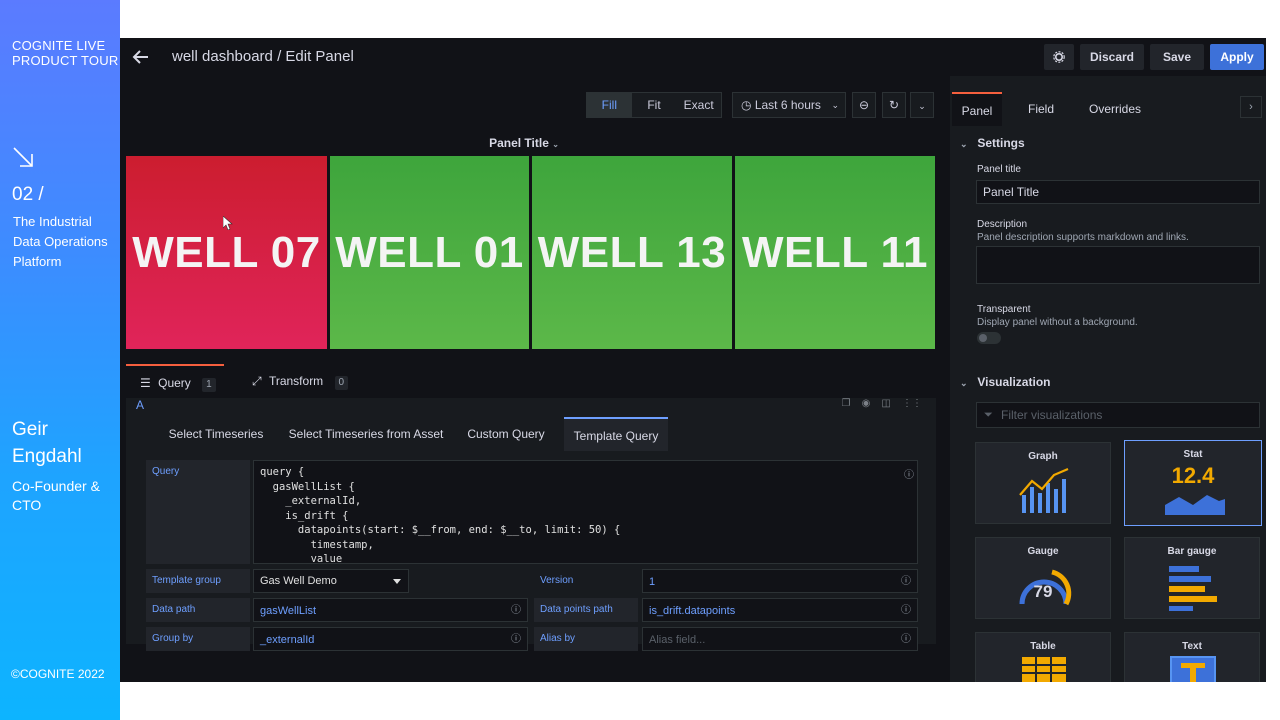 The image size is (1280, 720). I want to click on promo-brand: COGNITE LIVE PRODUCT TOUR, so click(65, 53).